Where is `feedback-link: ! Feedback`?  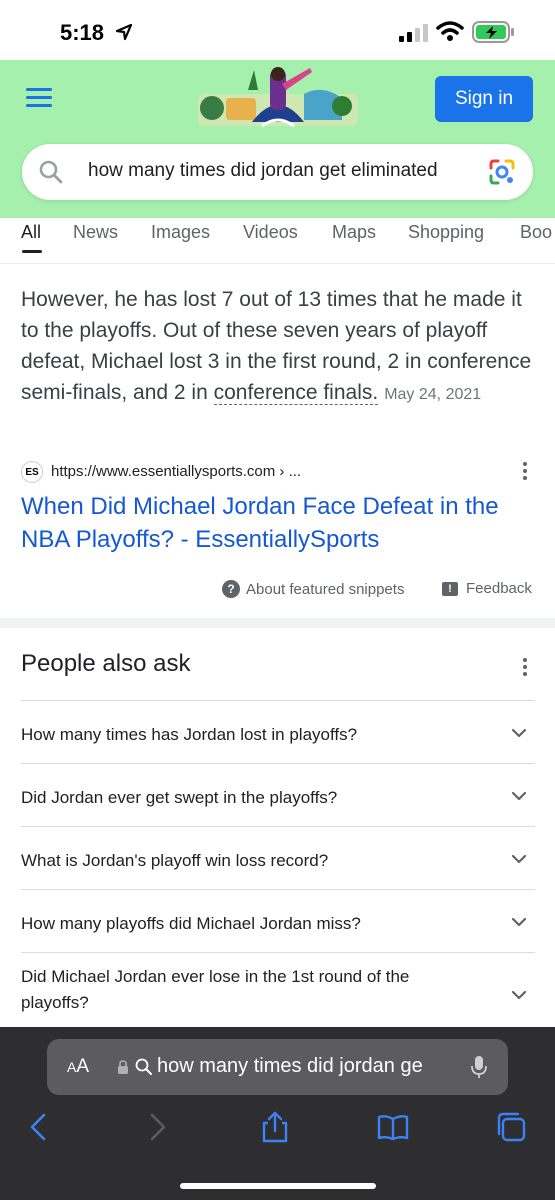 feedback-link: ! Feedback is located at coordinates (487, 588).